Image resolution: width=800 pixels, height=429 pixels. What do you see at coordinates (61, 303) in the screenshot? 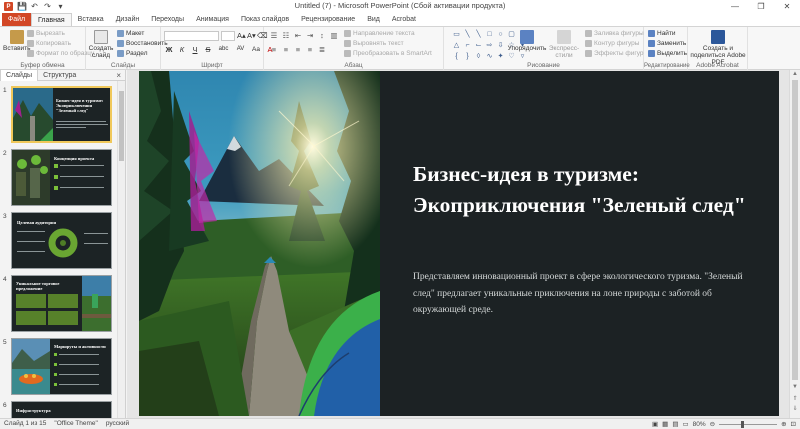
I see `slide-thumbnail-4: Уникальное торговое предложение` at bounding box center [61, 303].